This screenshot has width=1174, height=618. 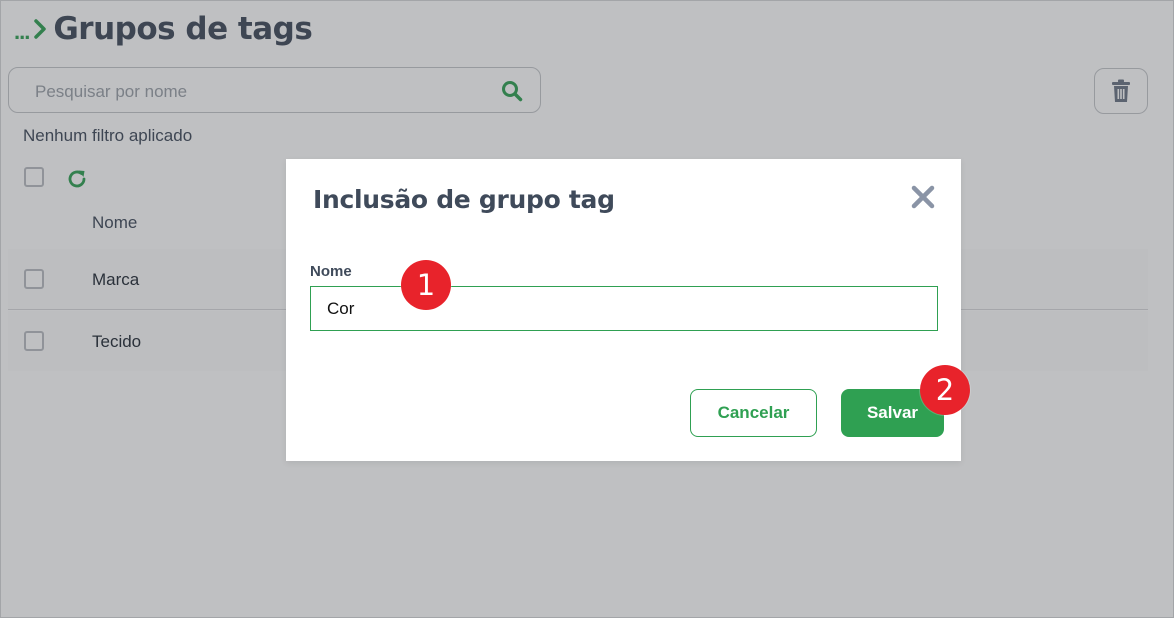 What do you see at coordinates (331, 271) in the screenshot?
I see `name-field-label: Nome` at bounding box center [331, 271].